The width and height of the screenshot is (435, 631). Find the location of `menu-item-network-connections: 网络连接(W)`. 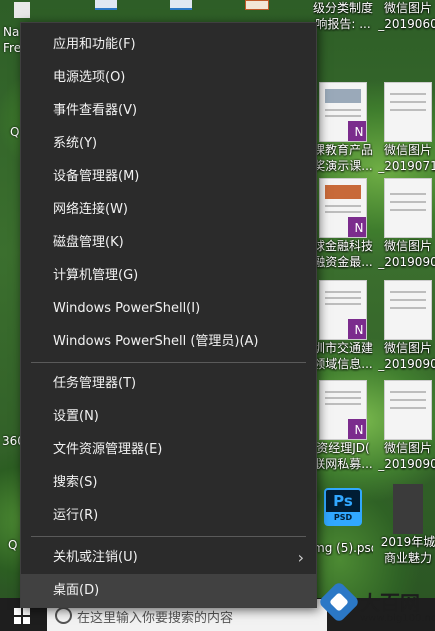

menu-item-network-connections: 网络连接(W) is located at coordinates (168, 209).